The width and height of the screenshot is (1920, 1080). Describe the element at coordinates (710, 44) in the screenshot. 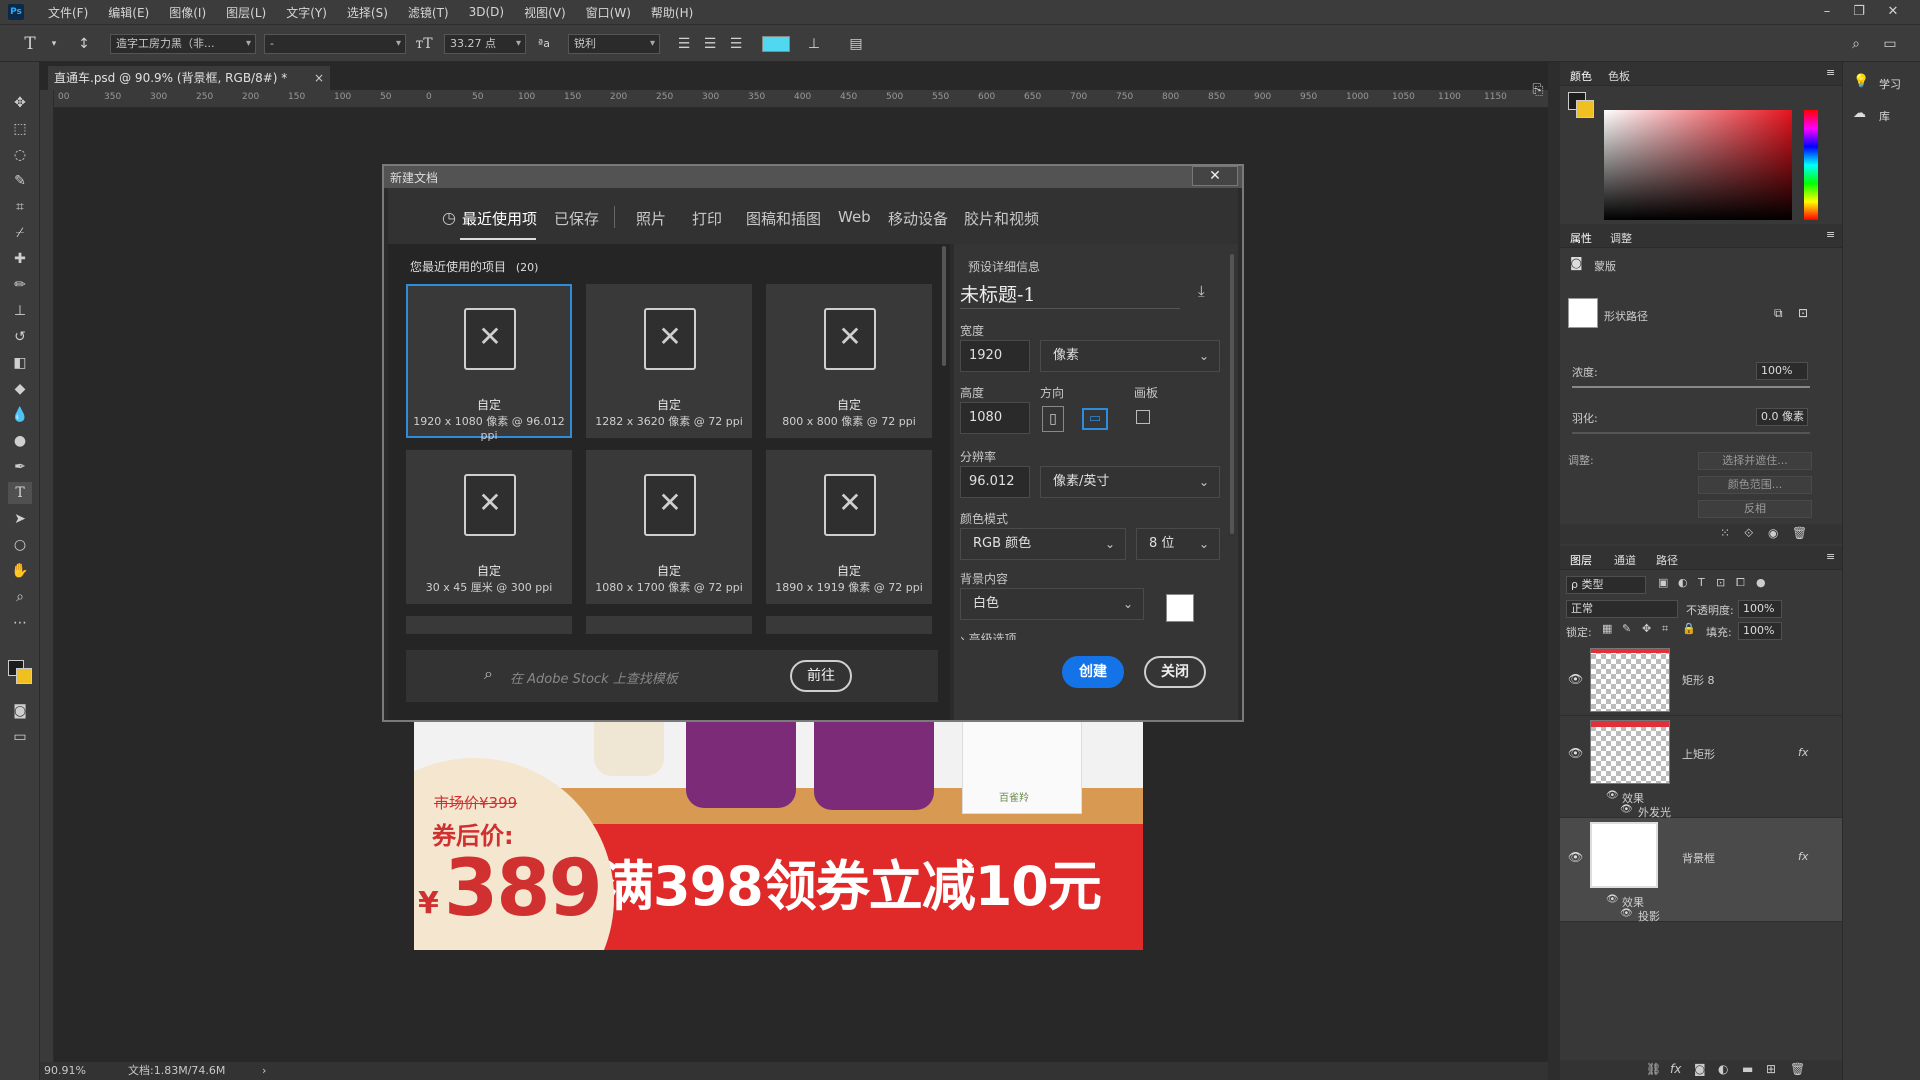

I see `align-center-icon: ☰` at that location.